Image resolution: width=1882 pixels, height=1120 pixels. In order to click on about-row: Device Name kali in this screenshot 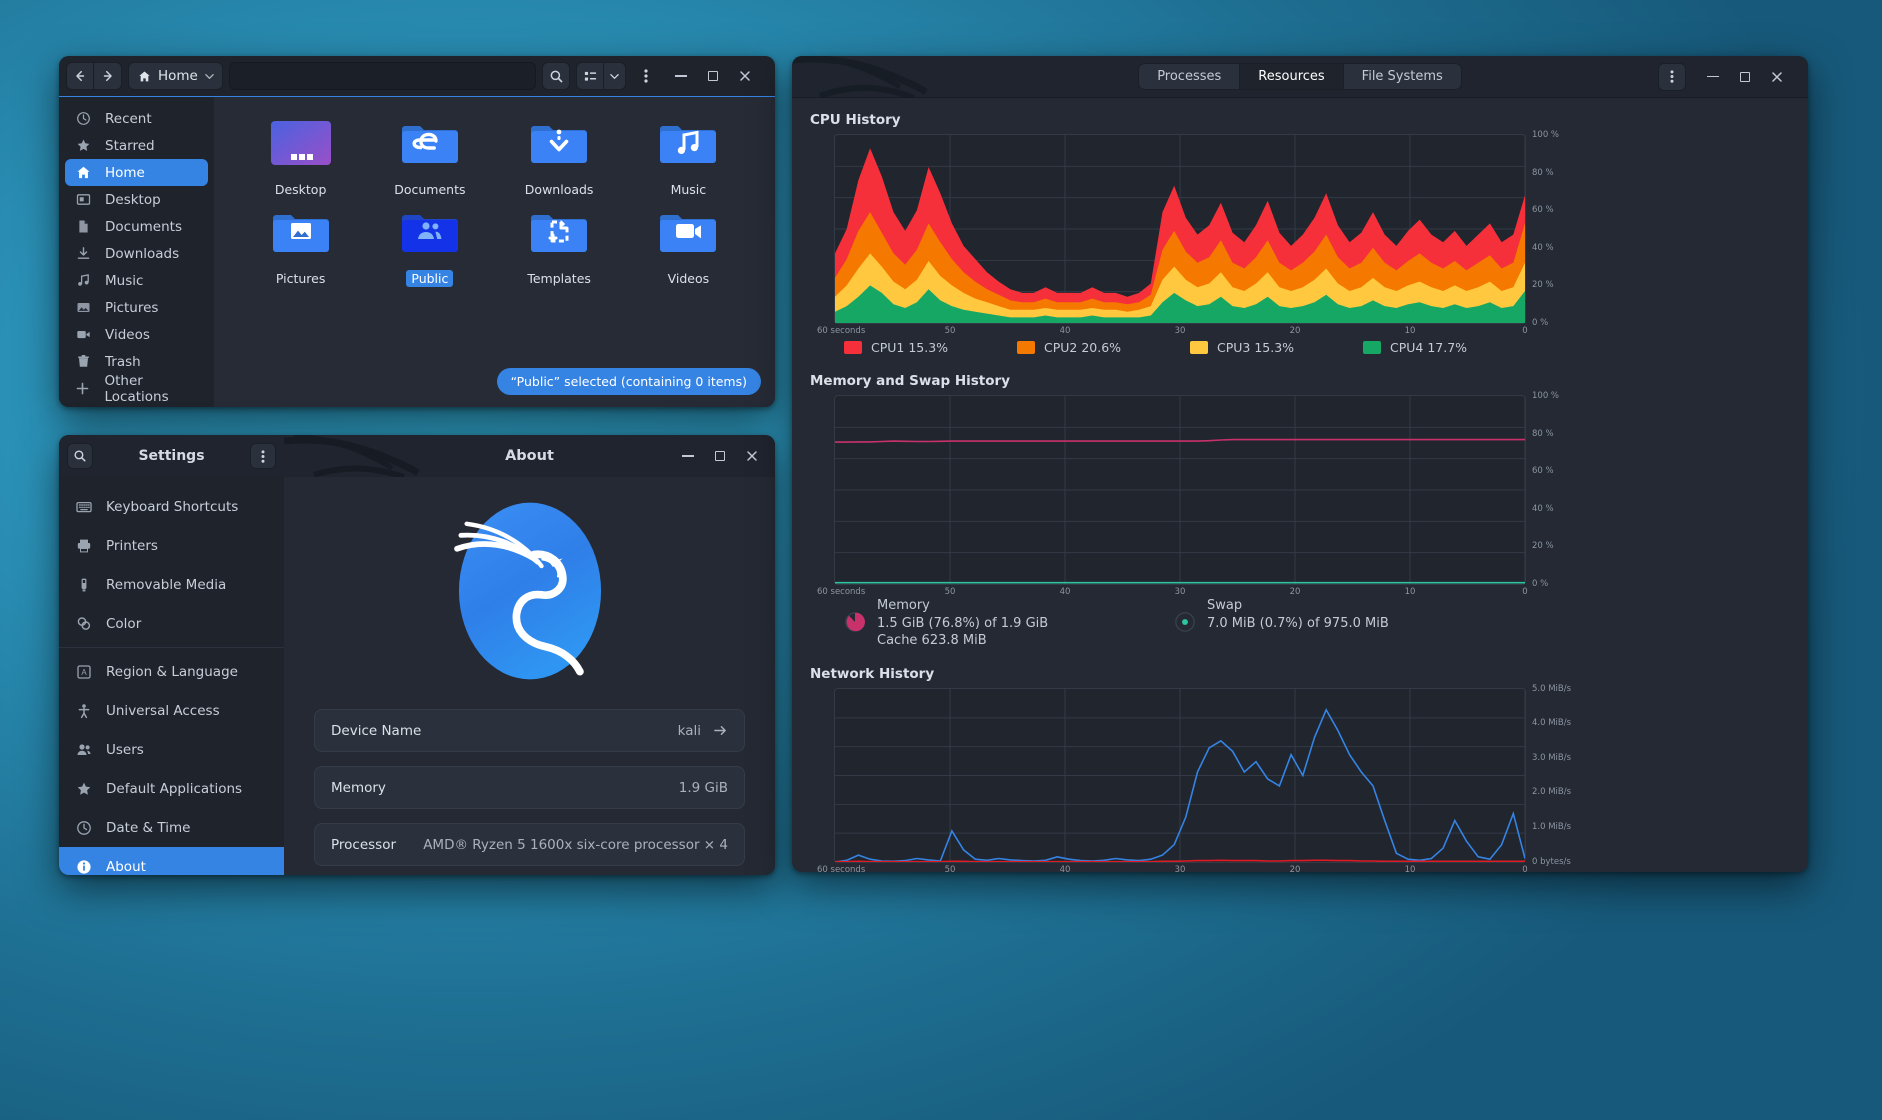, I will do `click(529, 730)`.